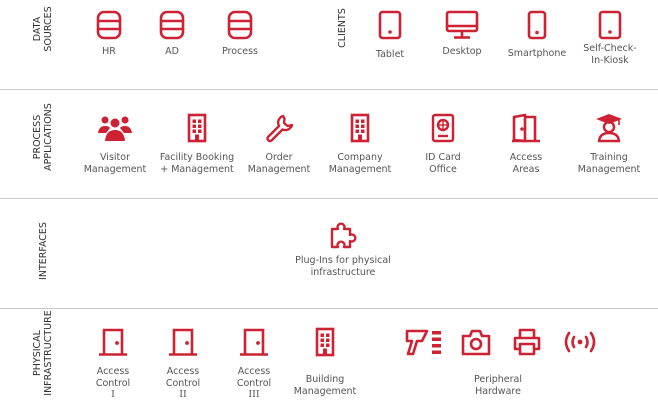 This screenshot has width=658, height=401. I want to click on client-label: In-Kiosk, so click(610, 60).